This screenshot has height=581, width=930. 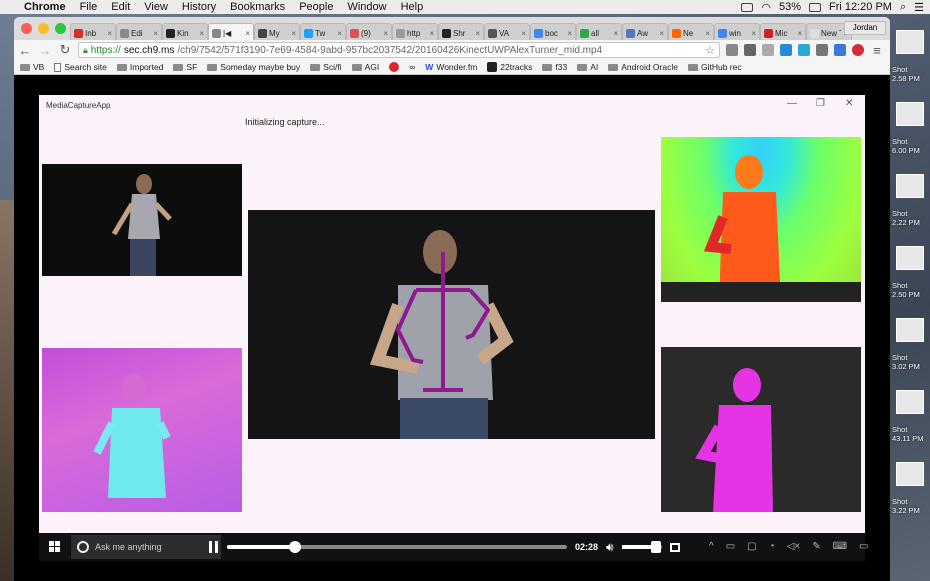 What do you see at coordinates (908, 438) in the screenshot?
I see `file-label-line2: 43.11 PM` at bounding box center [908, 438].